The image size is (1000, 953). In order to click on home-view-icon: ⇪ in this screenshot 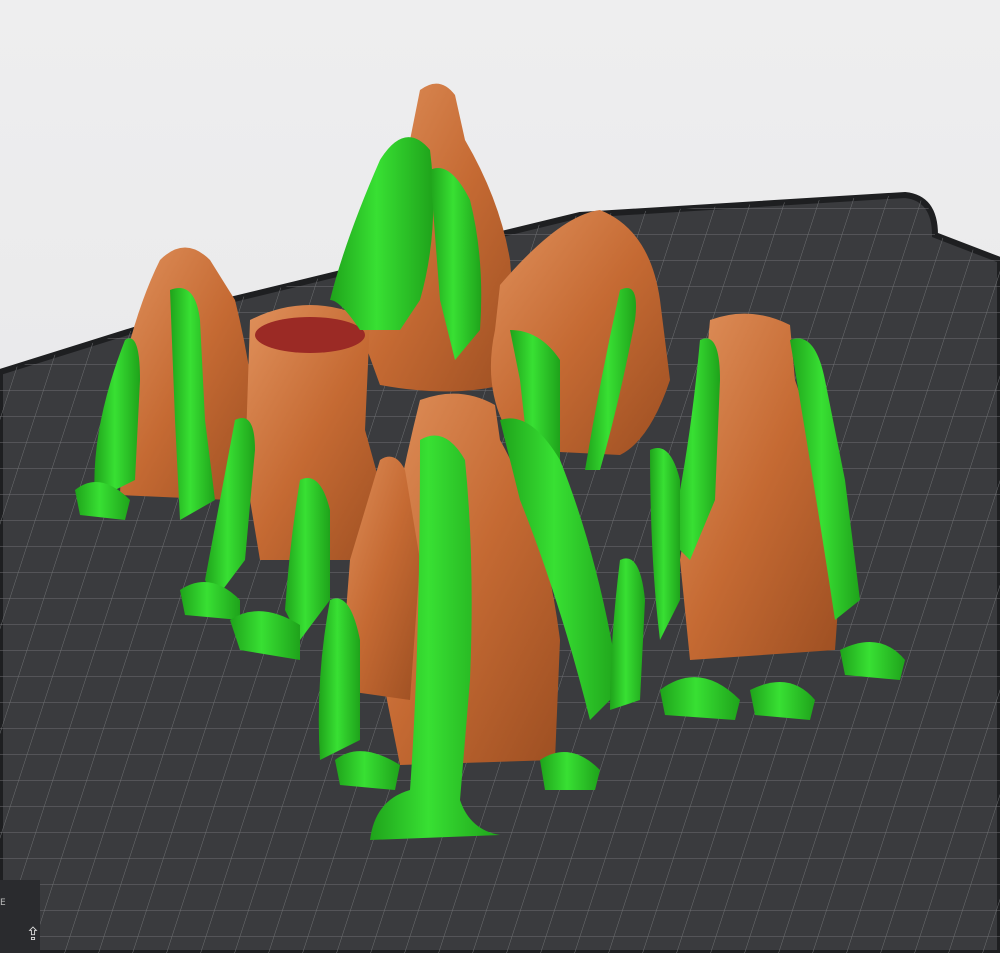, I will do `click(33, 935)`.